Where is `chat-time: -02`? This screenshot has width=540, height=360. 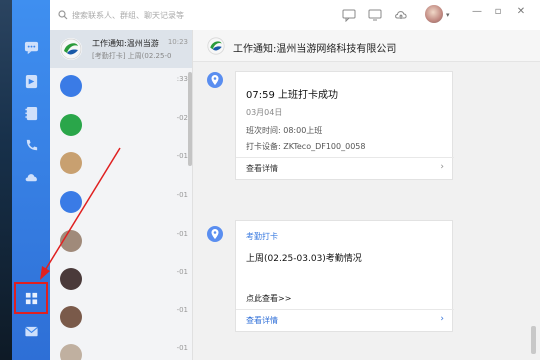
chat-time: -02 is located at coordinates (182, 118).